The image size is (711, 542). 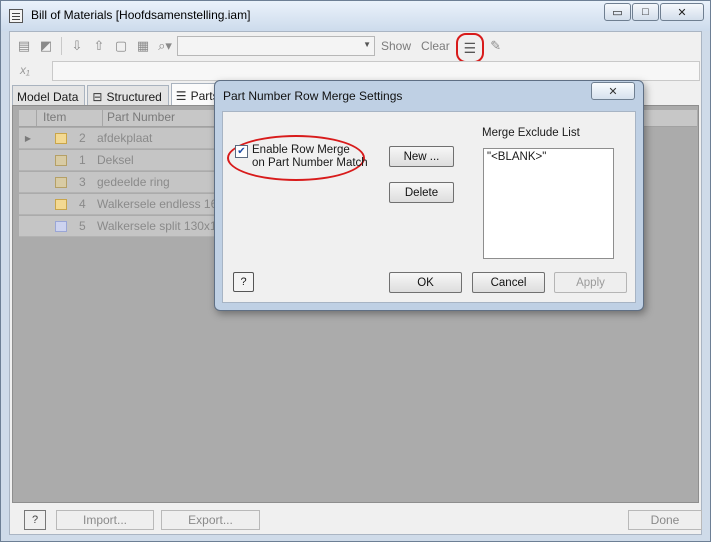 What do you see at coordinates (376, 71) in the screenshot?
I see `formula-input` at bounding box center [376, 71].